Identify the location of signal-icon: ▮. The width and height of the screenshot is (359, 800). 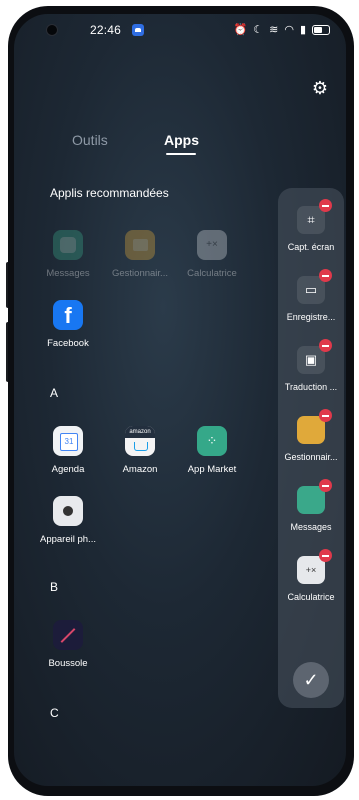
(302, 30).